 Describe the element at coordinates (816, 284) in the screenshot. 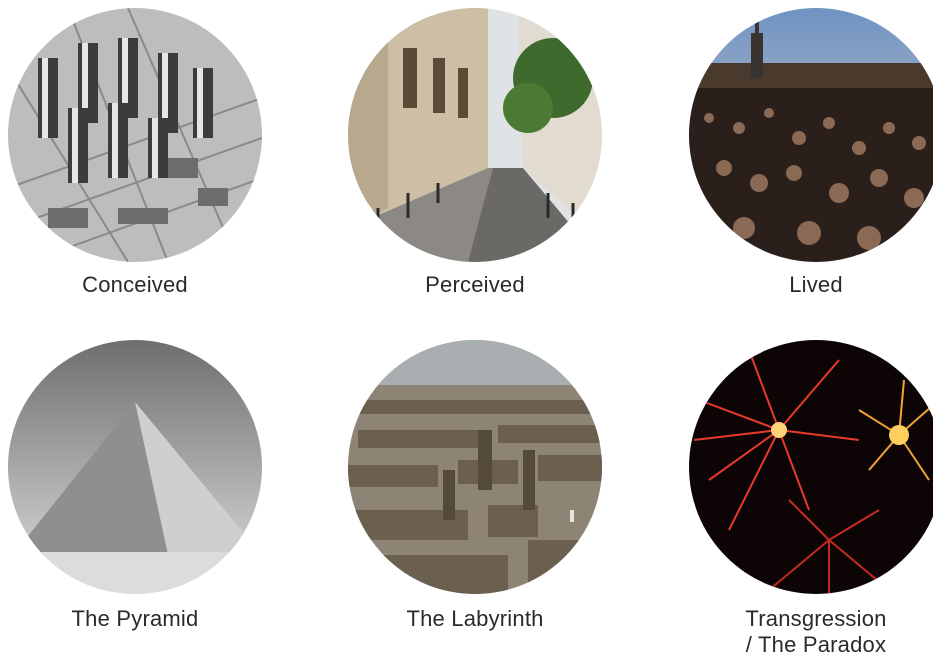

I see `caption-lived: Lived` at that location.